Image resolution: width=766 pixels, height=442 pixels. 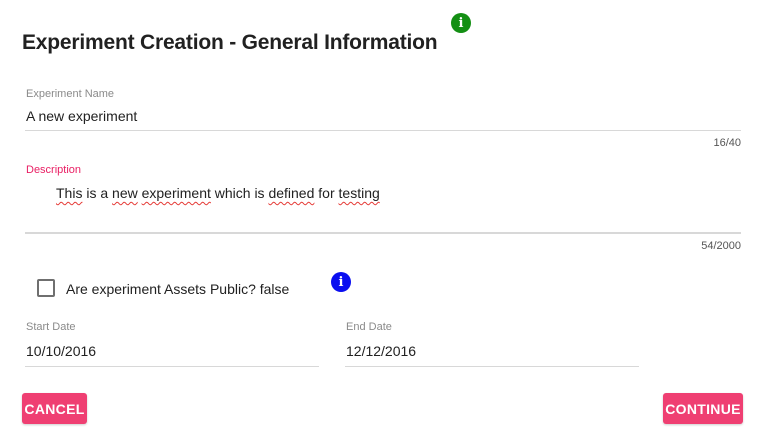 What do you see at coordinates (70, 94) in the screenshot?
I see `experiment-name-label: Experiment Name` at bounding box center [70, 94].